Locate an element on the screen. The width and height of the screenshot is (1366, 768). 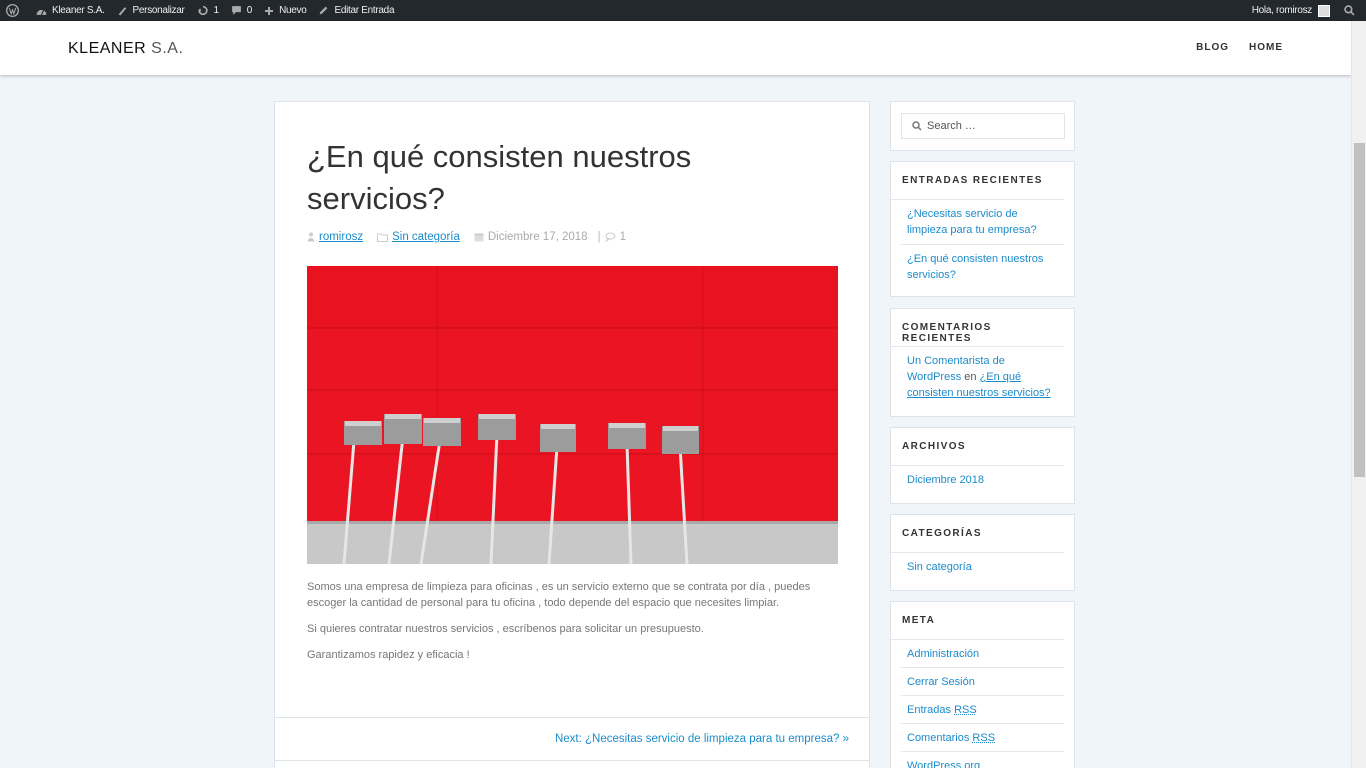
meta-logout-link: Cerrar Sesión is located at coordinates (982, 682).